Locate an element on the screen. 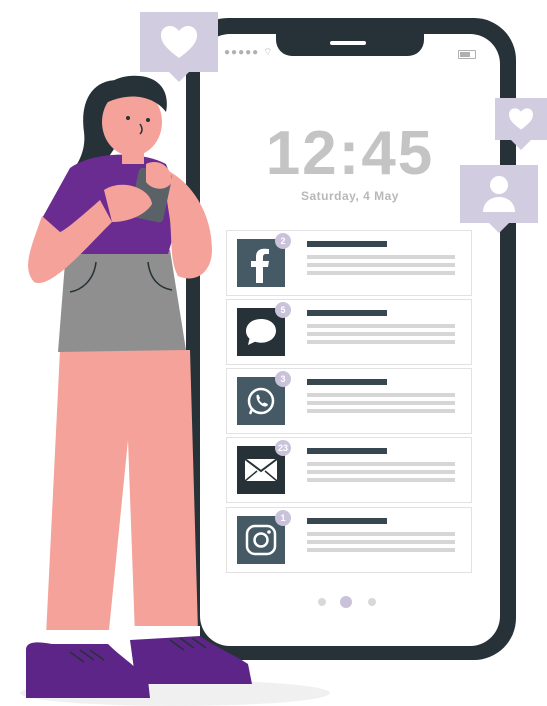 The width and height of the screenshot is (547, 706). battery-icon is located at coordinates (467, 54).